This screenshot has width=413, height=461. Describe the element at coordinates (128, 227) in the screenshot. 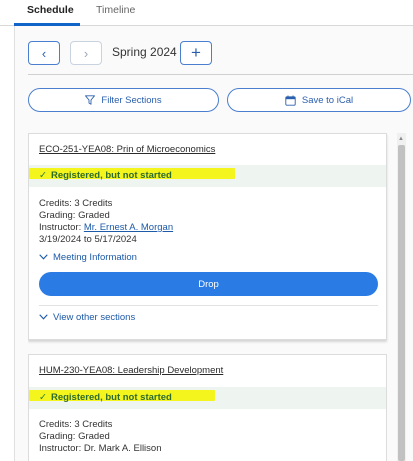

I see `instructor-link: Mr. Ernest A. Morgan` at that location.